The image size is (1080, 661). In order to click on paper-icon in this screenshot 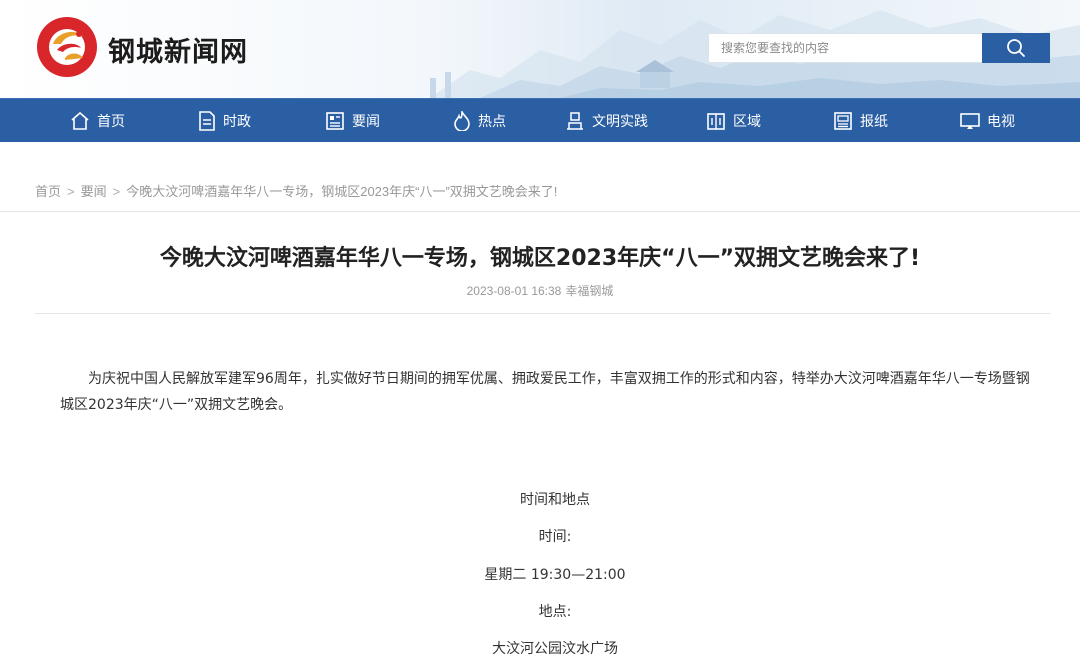, I will do `click(843, 121)`.